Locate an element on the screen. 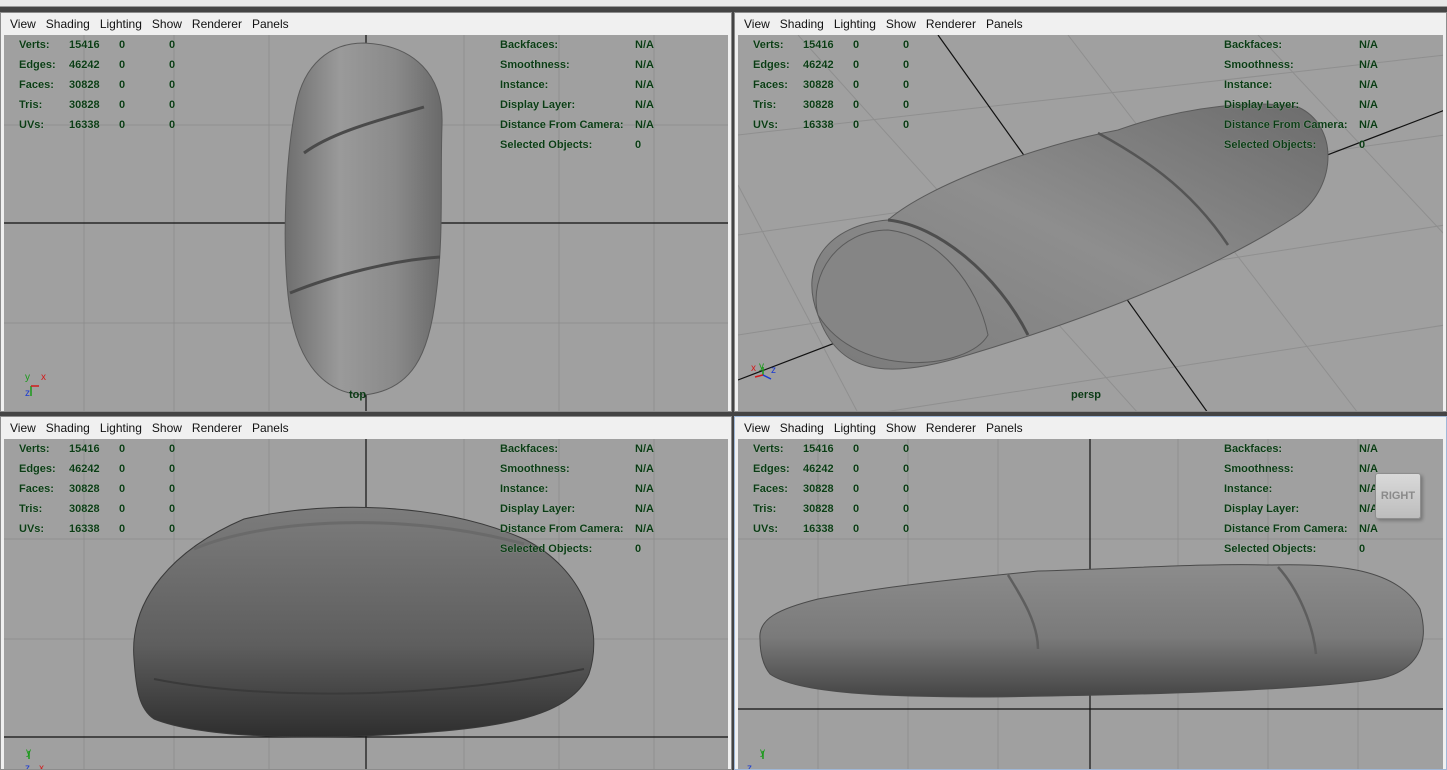  hud-label: Backfaces: is located at coordinates (529, 449).